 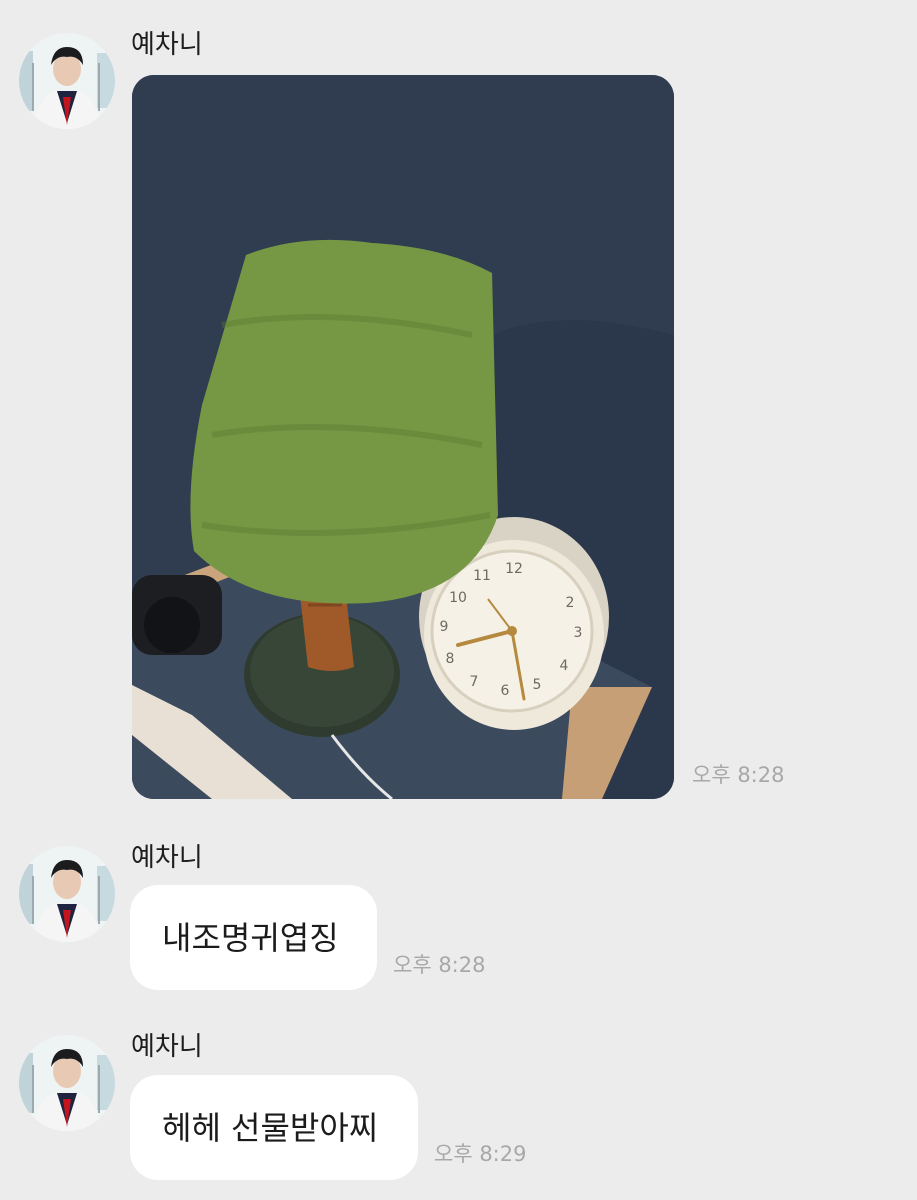 What do you see at coordinates (274, 1127) in the screenshot?
I see `message-bubble: 헤헤 선물받아찌` at bounding box center [274, 1127].